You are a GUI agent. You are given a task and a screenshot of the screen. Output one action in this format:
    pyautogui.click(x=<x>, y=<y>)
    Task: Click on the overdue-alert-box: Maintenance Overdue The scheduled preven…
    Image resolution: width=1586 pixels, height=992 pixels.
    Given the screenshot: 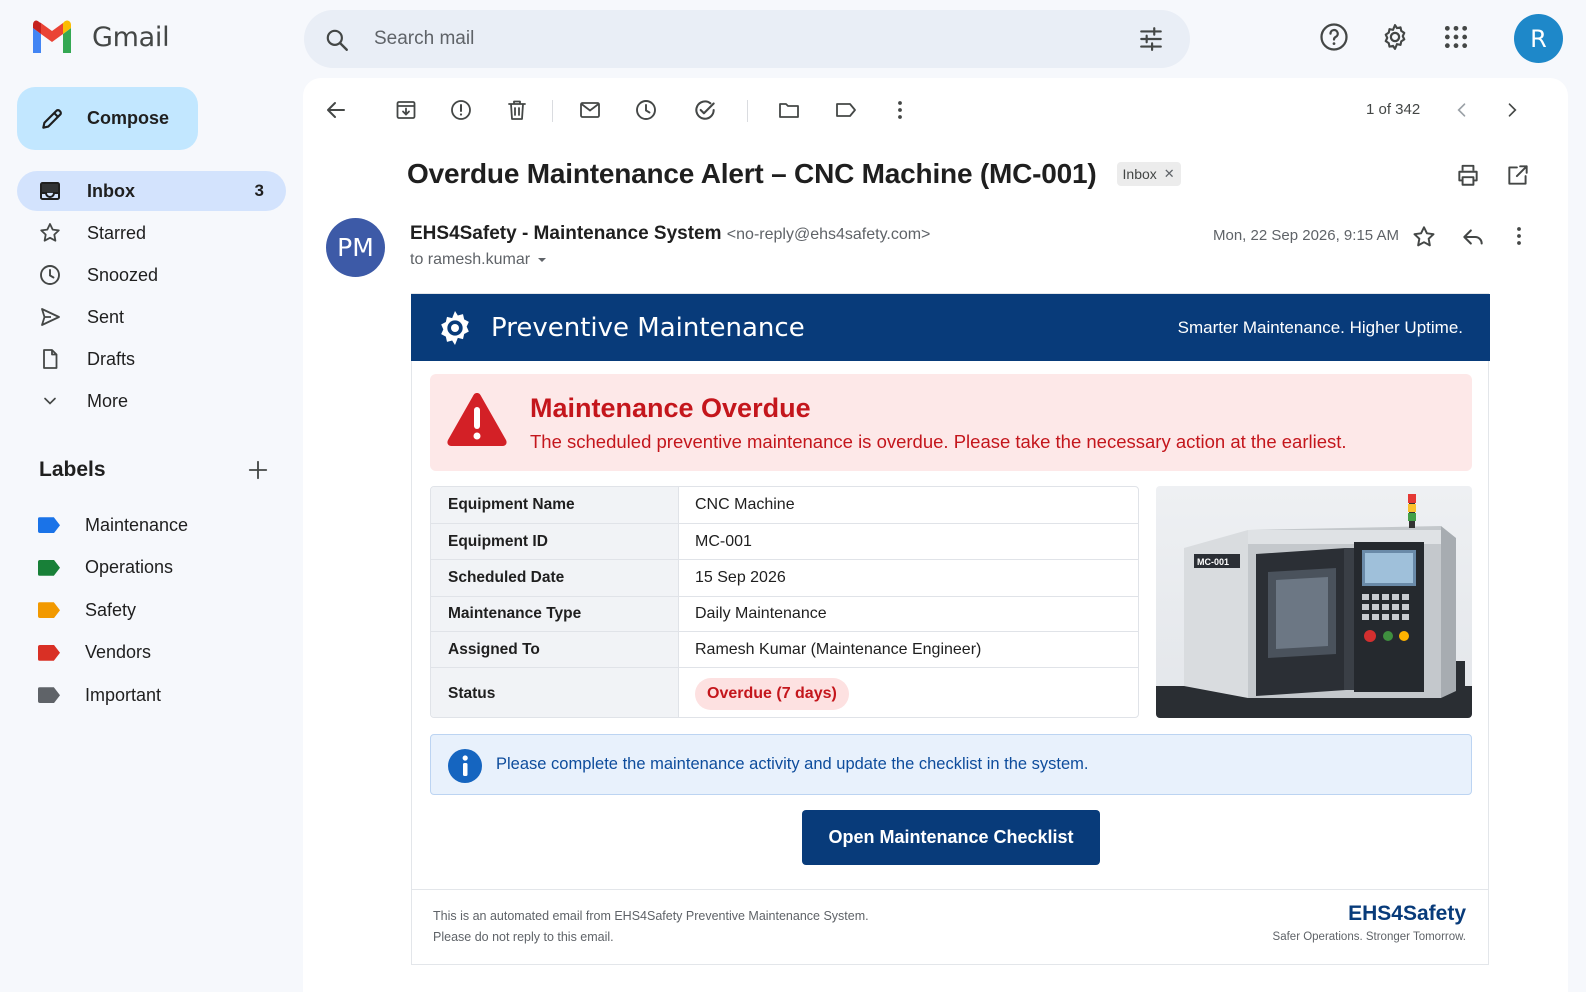 What is the action you would take?
    pyautogui.click(x=951, y=422)
    